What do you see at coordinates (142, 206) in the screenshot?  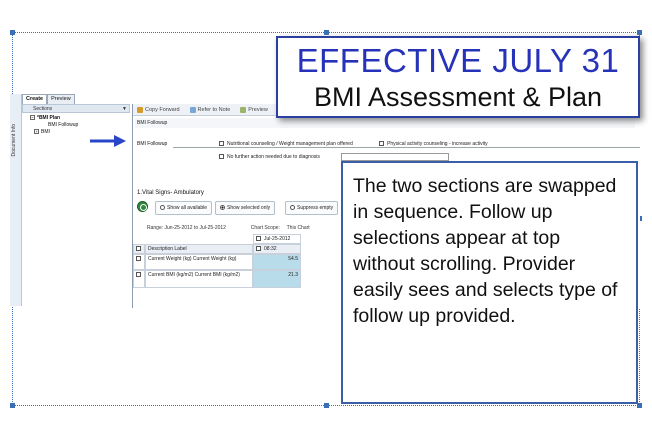 I see `refresh-icon` at bounding box center [142, 206].